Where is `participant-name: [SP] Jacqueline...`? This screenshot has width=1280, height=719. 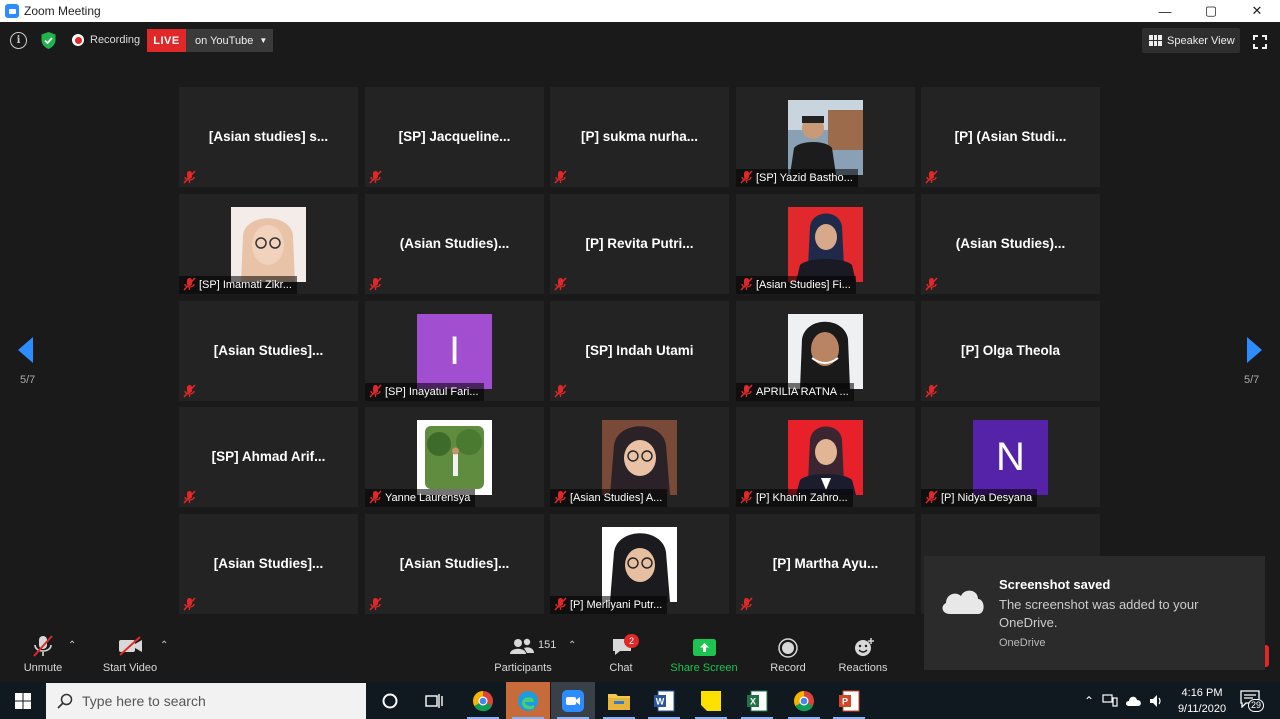 participant-name: [SP] Jacqueline... is located at coordinates (454, 136).